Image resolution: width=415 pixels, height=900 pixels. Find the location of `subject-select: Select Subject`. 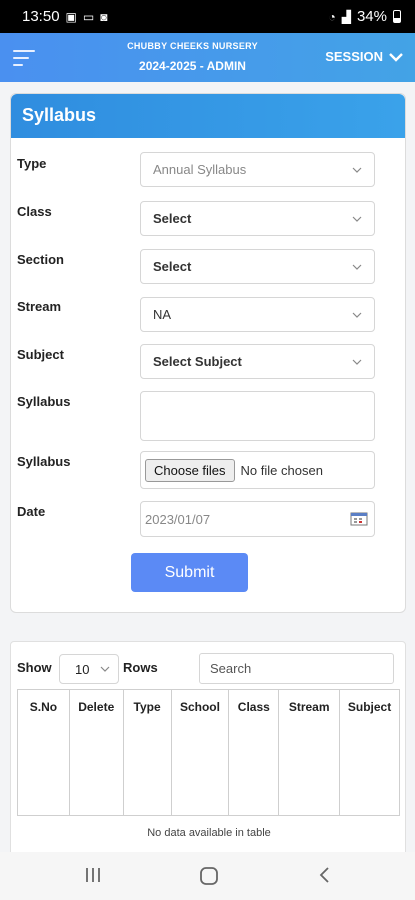

subject-select: Select Subject is located at coordinates (257, 361).